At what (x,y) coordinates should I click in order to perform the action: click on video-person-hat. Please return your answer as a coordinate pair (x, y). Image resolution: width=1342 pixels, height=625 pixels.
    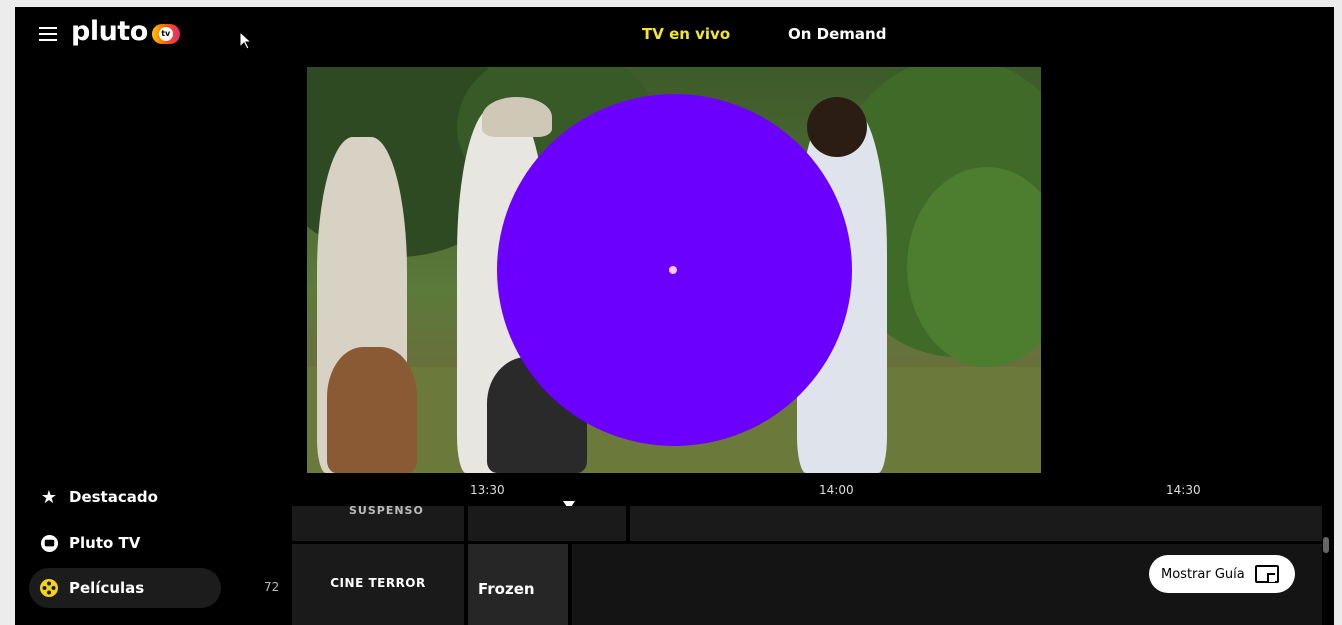
    Looking at the image, I should click on (517, 117).